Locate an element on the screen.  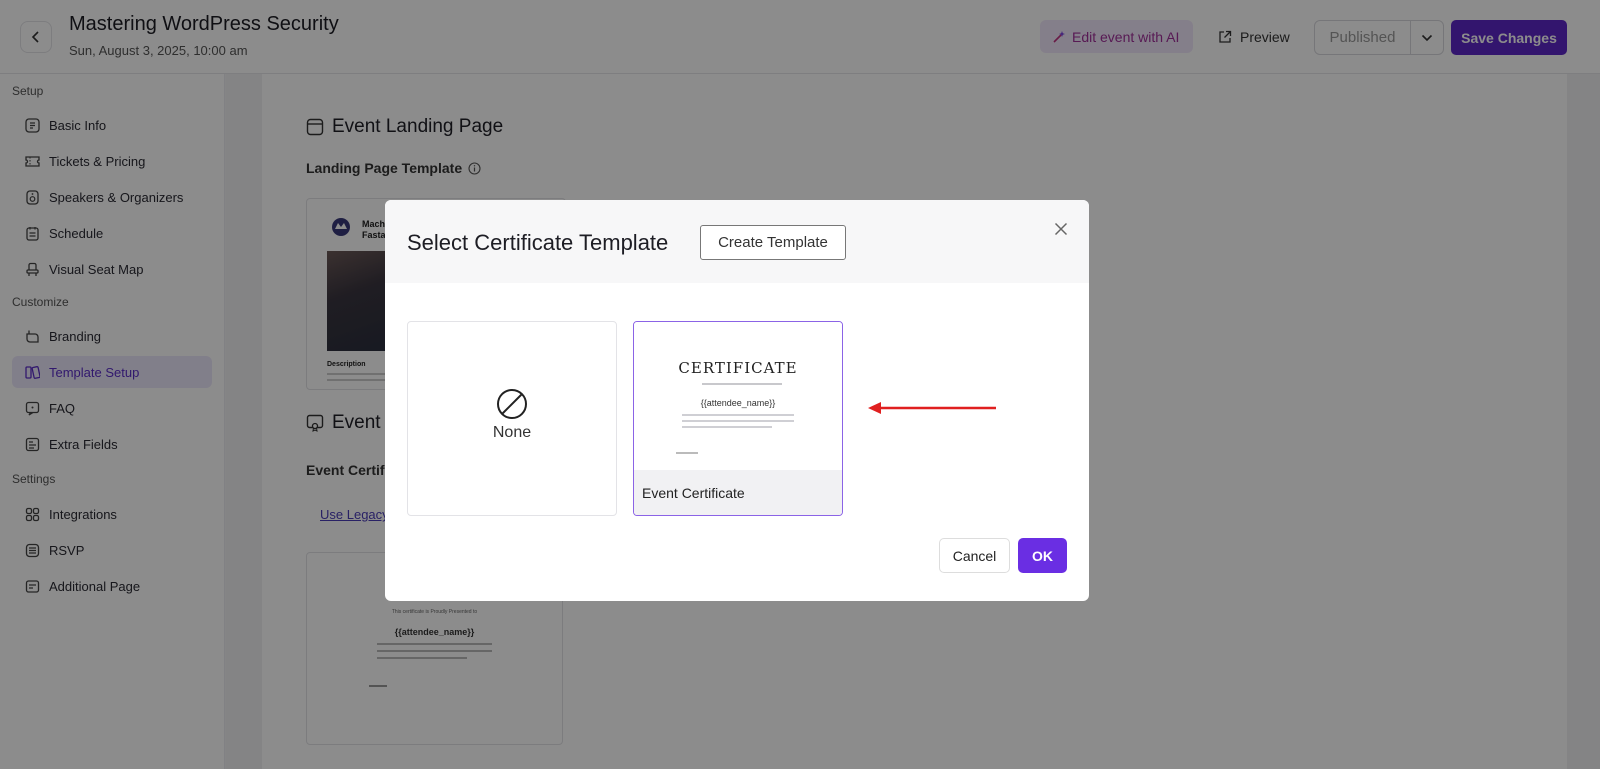
ok-button: OK is located at coordinates (1042, 555).